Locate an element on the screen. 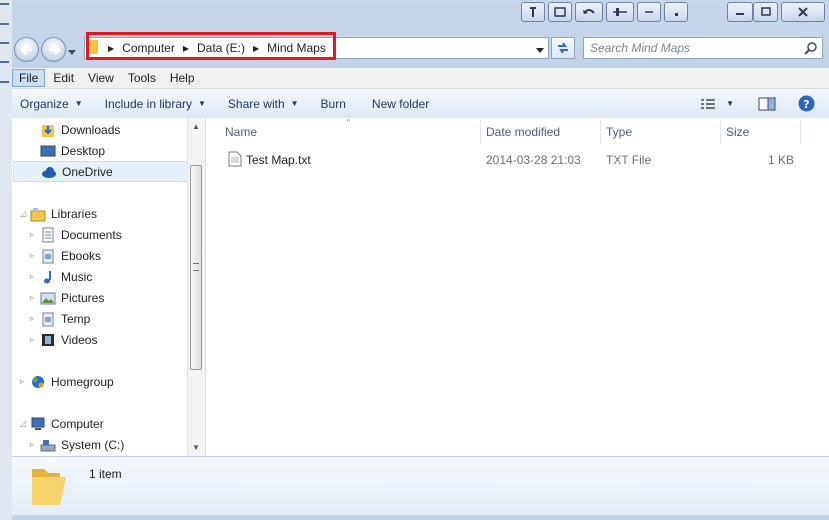 The image size is (829, 520). preview-pane-button is located at coordinates (767, 104).